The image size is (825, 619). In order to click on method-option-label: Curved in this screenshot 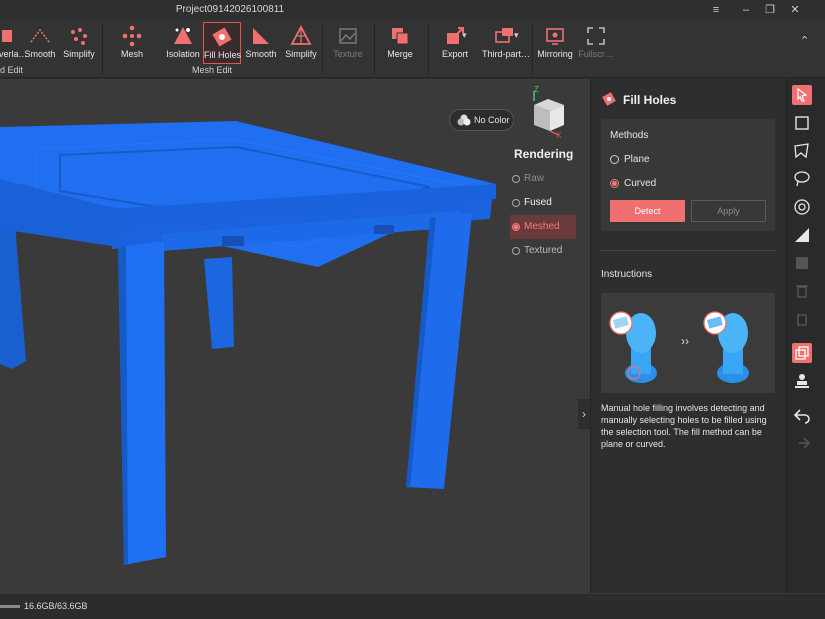, I will do `click(640, 183)`.